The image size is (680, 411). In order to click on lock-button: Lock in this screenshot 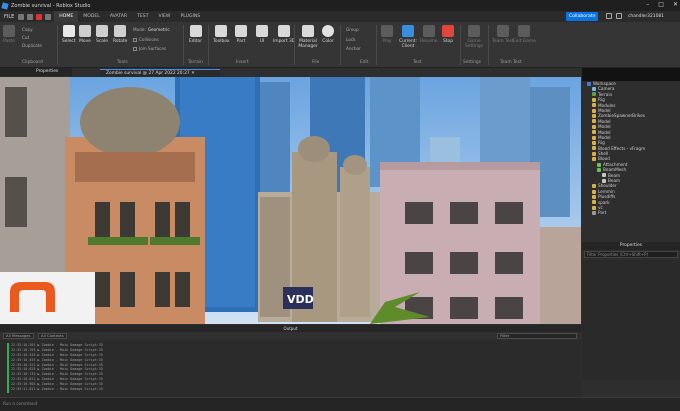, I will do `click(351, 39)`.